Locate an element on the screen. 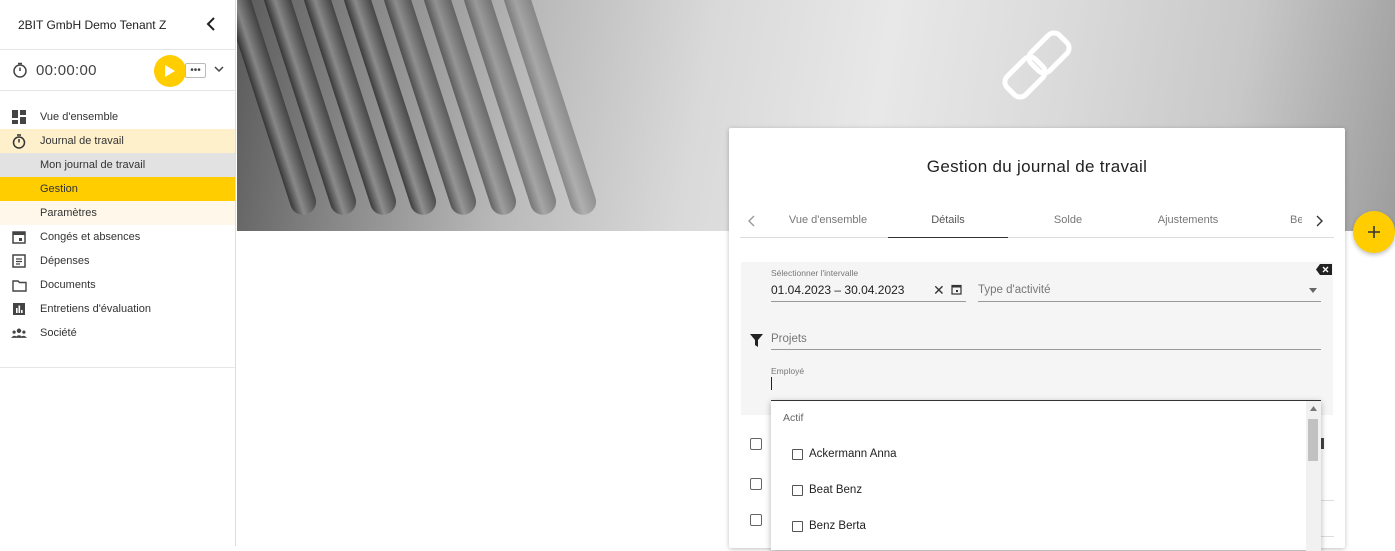 The image size is (1395, 551). nav-label: Dépenses is located at coordinates (65, 261).